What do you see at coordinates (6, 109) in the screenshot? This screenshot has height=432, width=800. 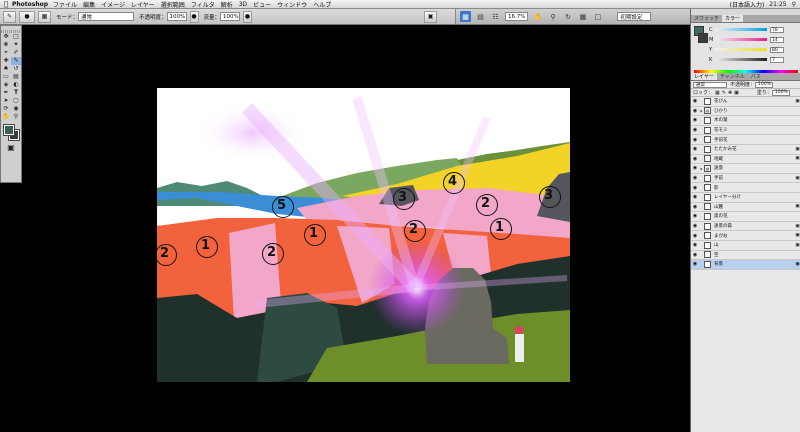 I see `3d-rotate-tool-icon: ⟳` at bounding box center [6, 109].